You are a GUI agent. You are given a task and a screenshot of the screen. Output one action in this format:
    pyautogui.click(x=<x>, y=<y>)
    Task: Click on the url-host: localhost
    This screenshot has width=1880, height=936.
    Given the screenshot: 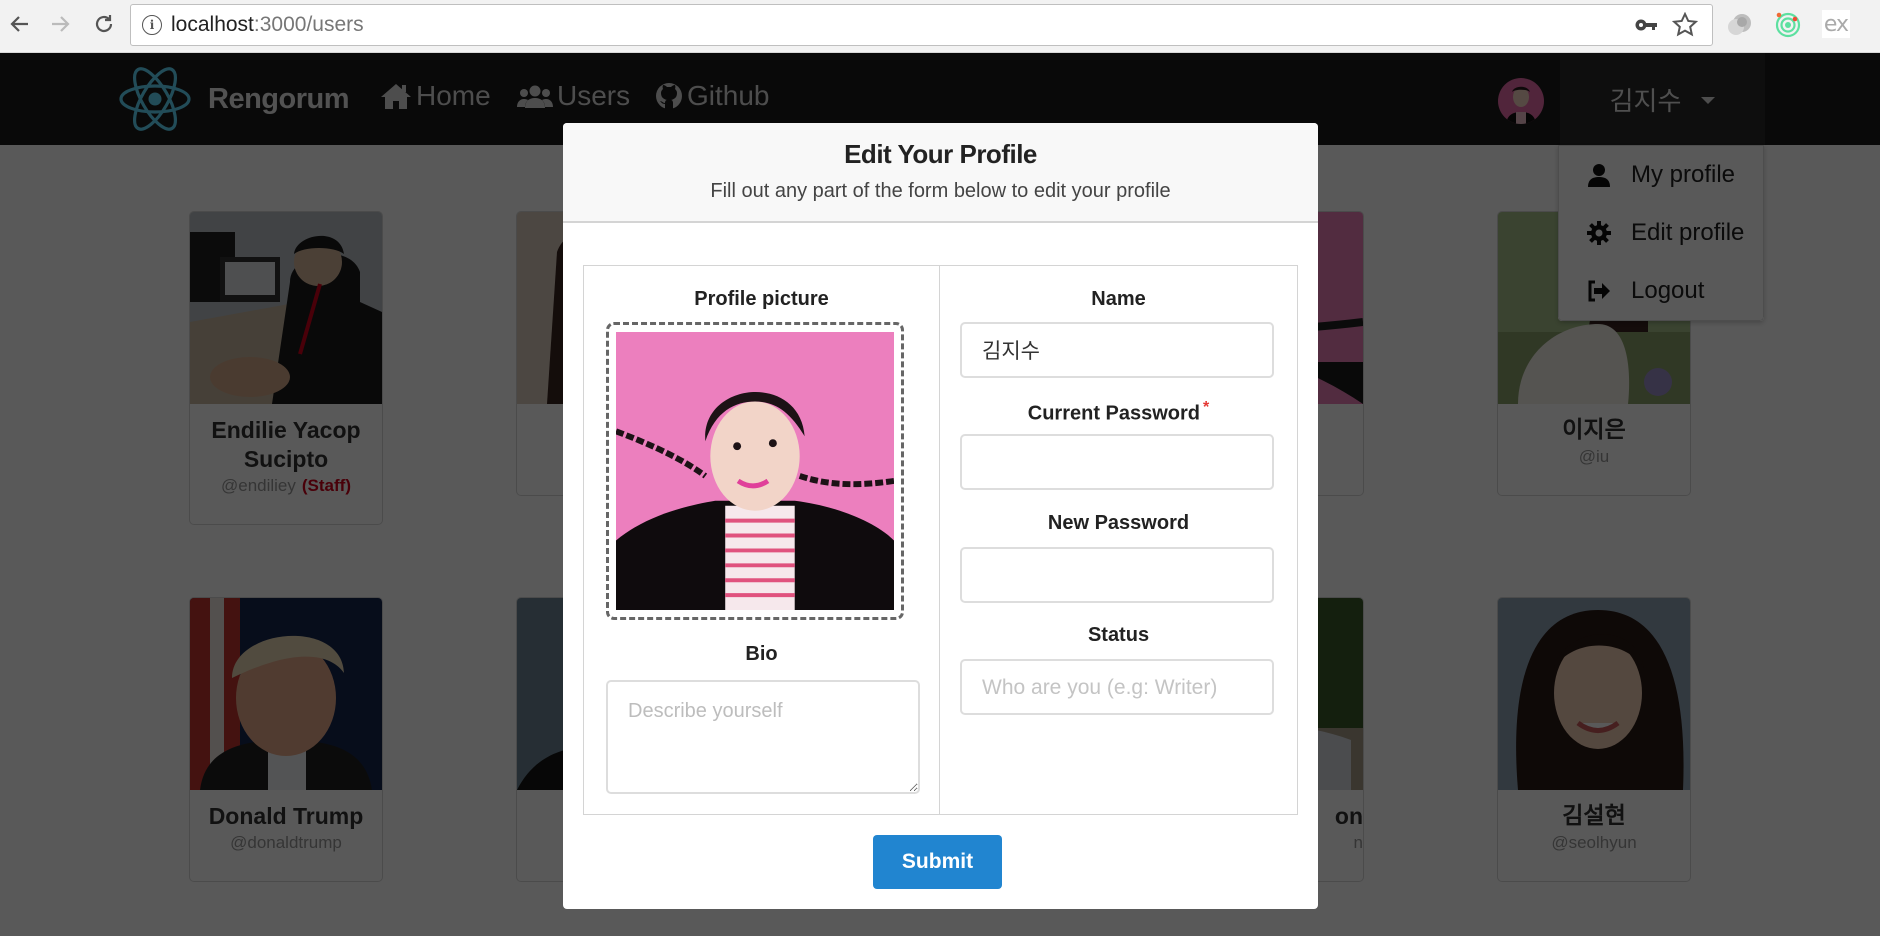 What is the action you would take?
    pyautogui.click(x=212, y=24)
    